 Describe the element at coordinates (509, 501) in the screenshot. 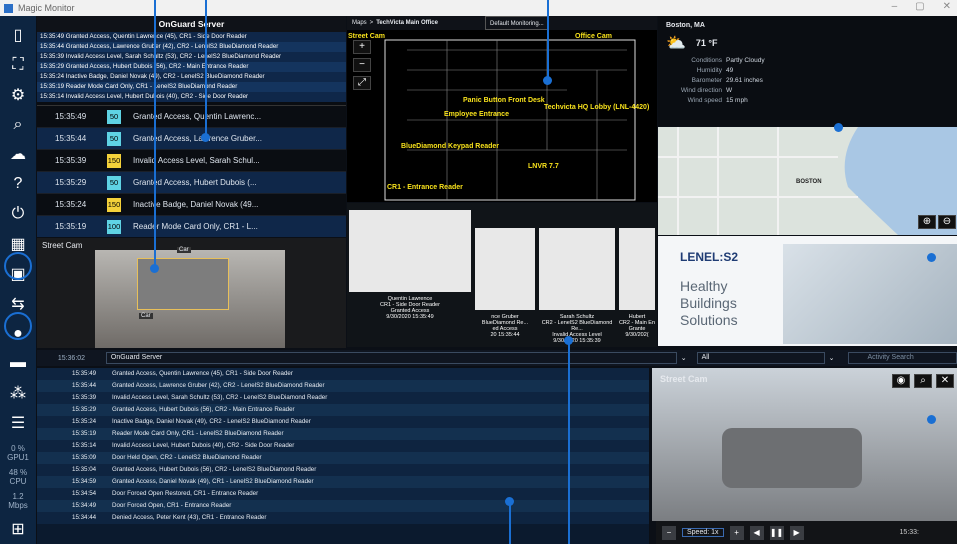

I see `annotation-dot` at that location.